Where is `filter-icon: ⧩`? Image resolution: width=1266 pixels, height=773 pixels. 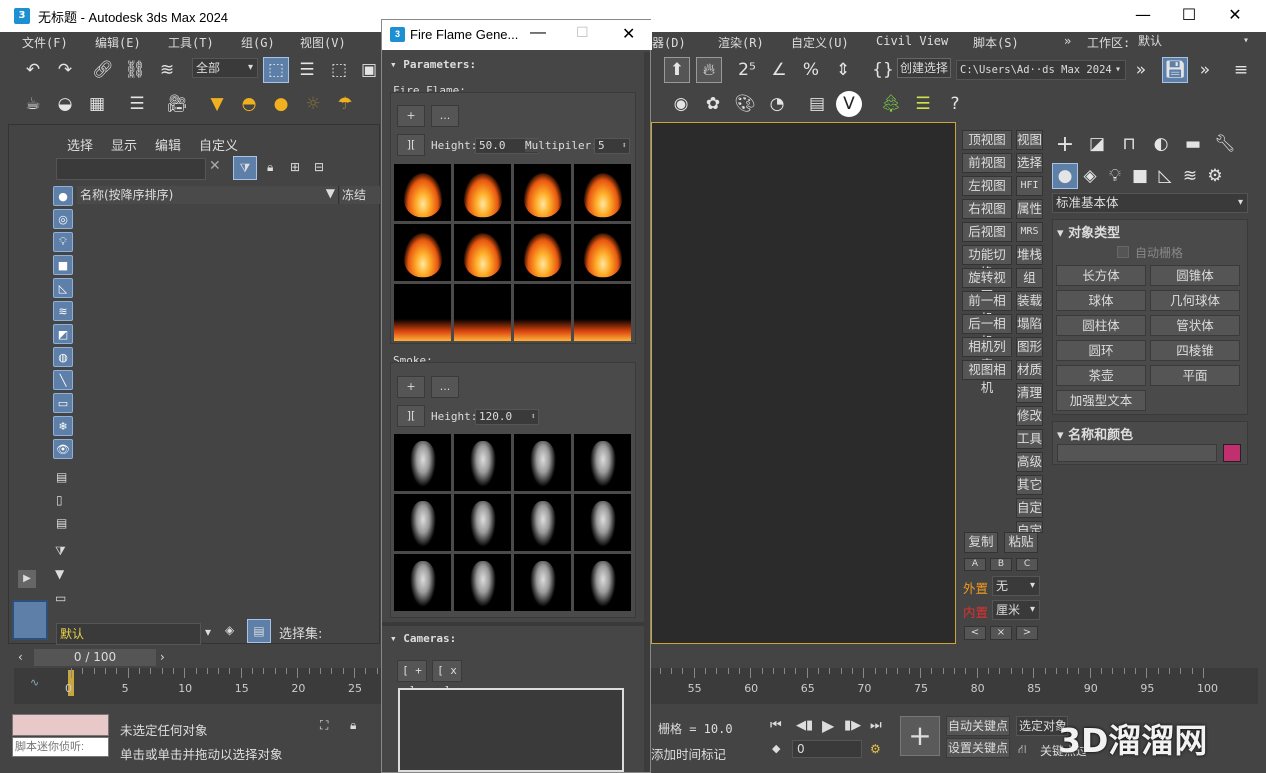 filter-icon: ⧩ is located at coordinates (245, 168).